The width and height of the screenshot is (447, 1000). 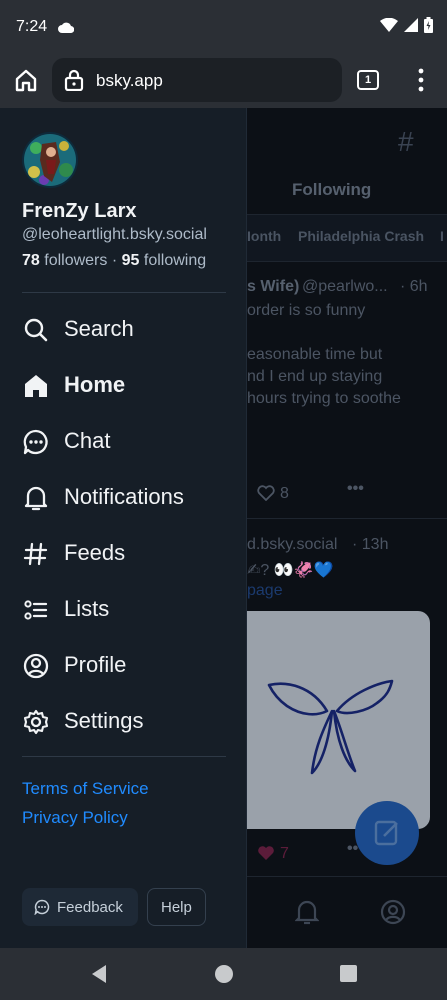 I want to click on nav-home: Home, so click(x=123, y=386).